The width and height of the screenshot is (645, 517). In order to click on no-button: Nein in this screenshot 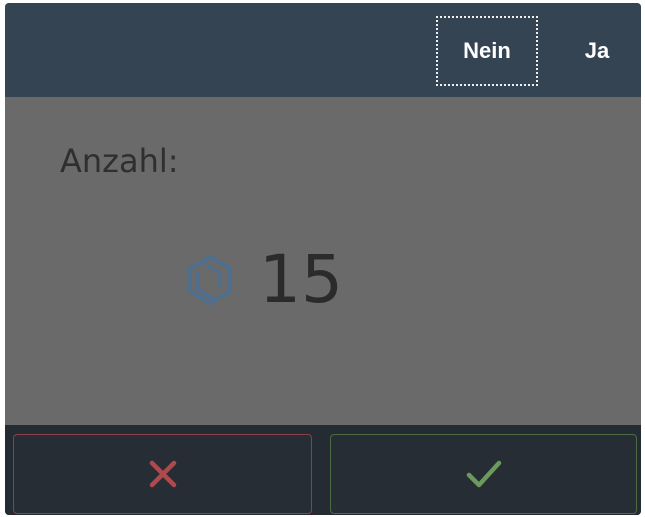, I will do `click(487, 51)`.